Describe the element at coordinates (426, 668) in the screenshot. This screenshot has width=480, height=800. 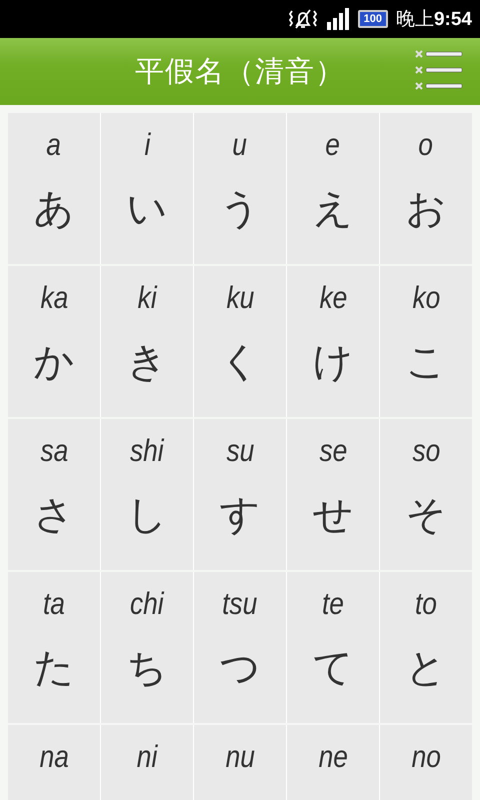
I see `kana-character: と` at that location.